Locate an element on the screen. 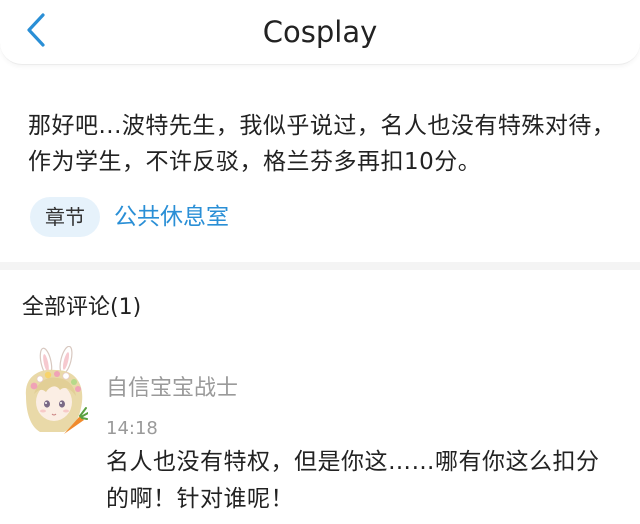 The image size is (640, 524). section-divider is located at coordinates (320, 266).